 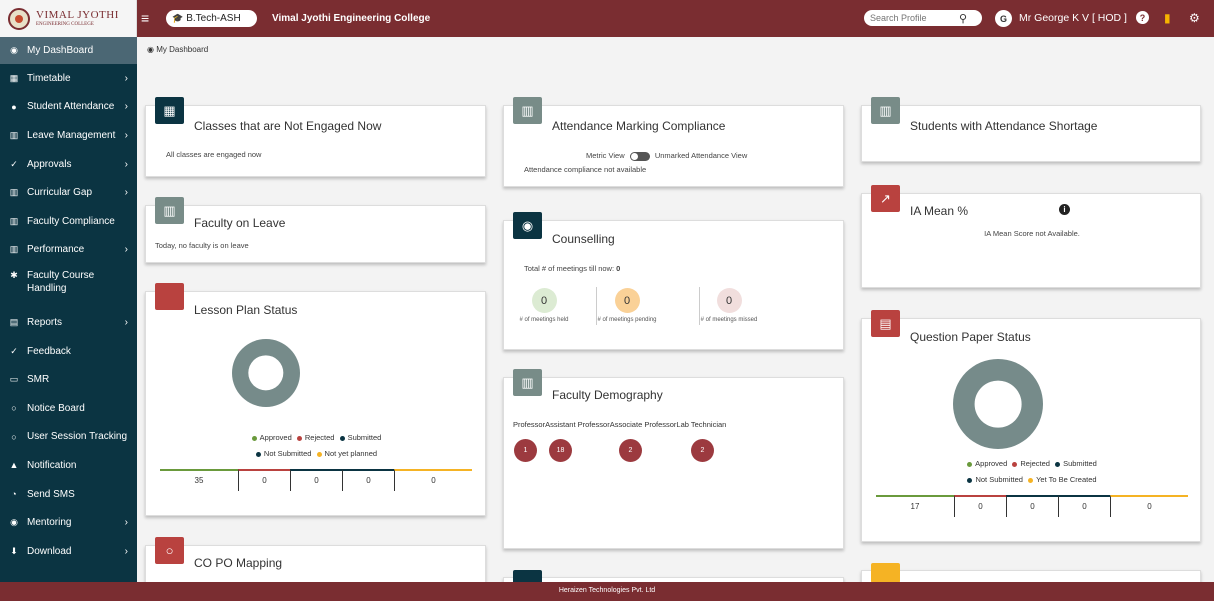 What do you see at coordinates (970, 480) in the screenshot?
I see `not-submitted-dot` at bounding box center [970, 480].